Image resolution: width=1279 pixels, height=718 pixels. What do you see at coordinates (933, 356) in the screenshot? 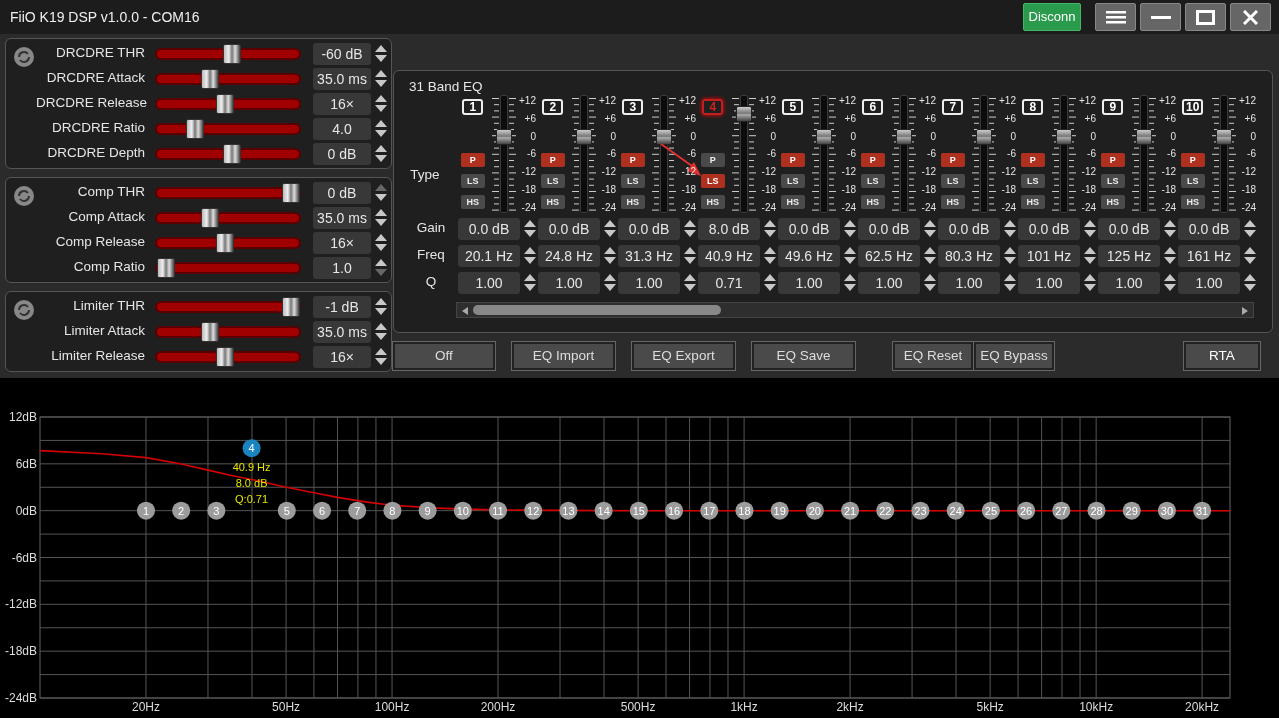
I see `action-button: EQ Reset` at bounding box center [933, 356].